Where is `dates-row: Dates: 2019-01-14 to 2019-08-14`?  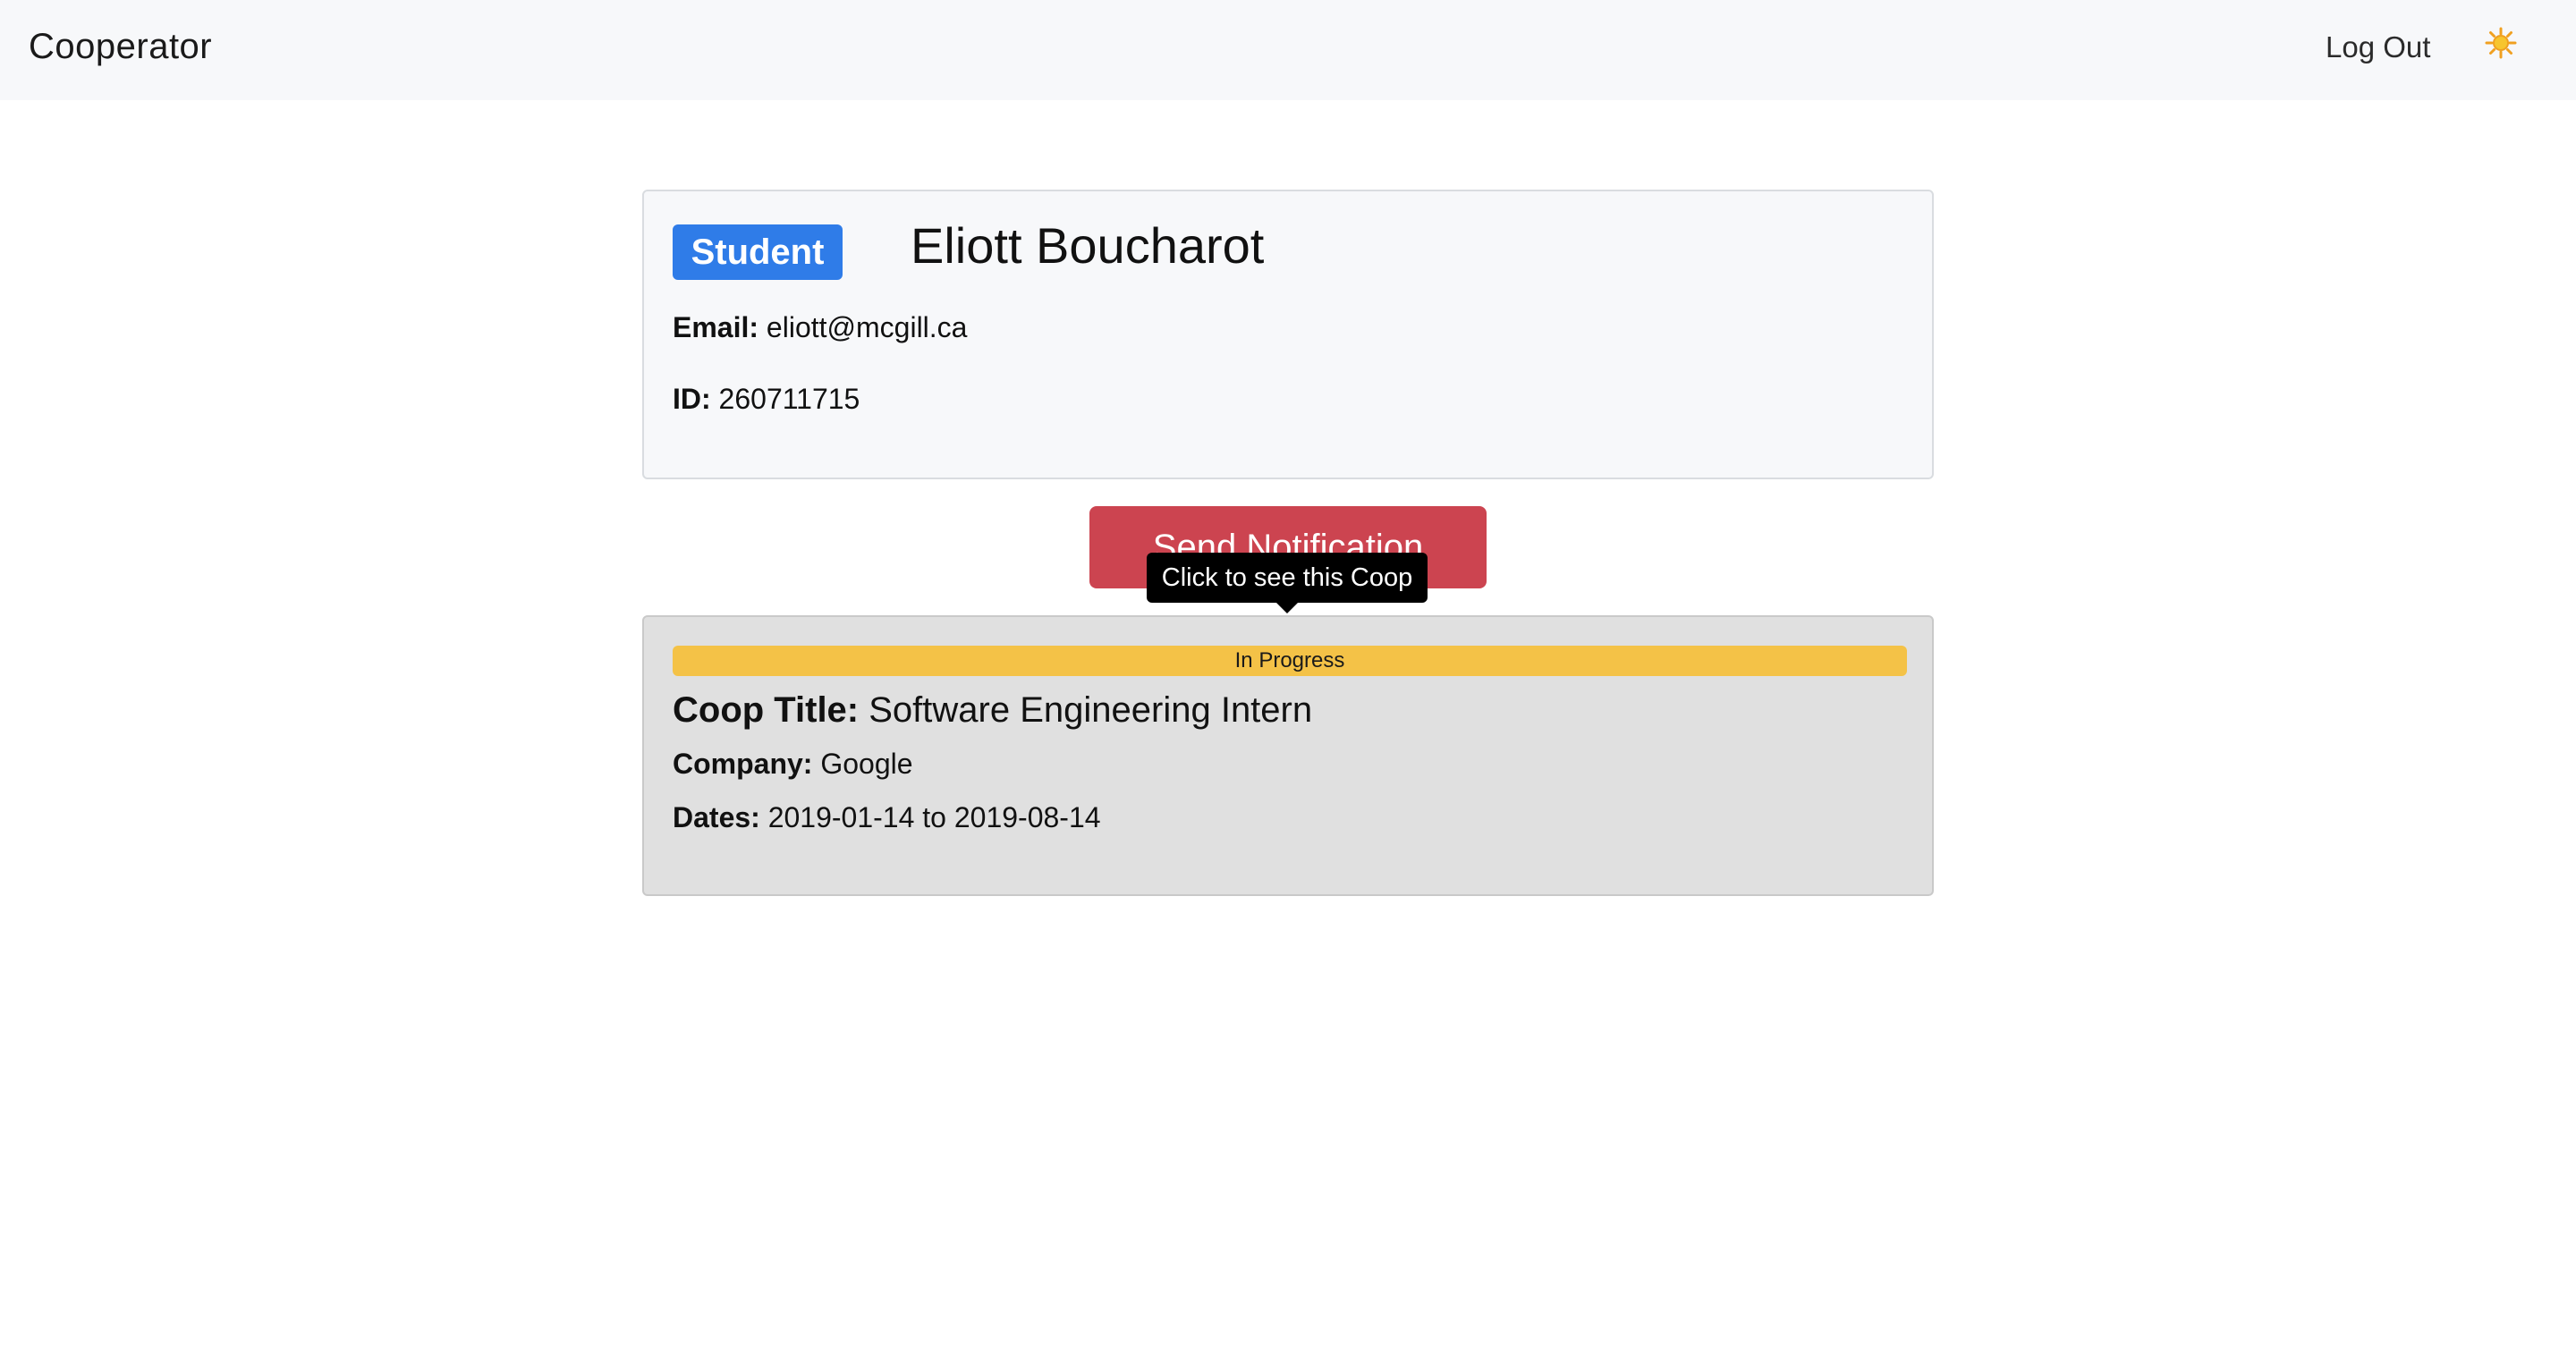
dates-row: Dates: 2019-01-14 to 2019-08-14 is located at coordinates (887, 817).